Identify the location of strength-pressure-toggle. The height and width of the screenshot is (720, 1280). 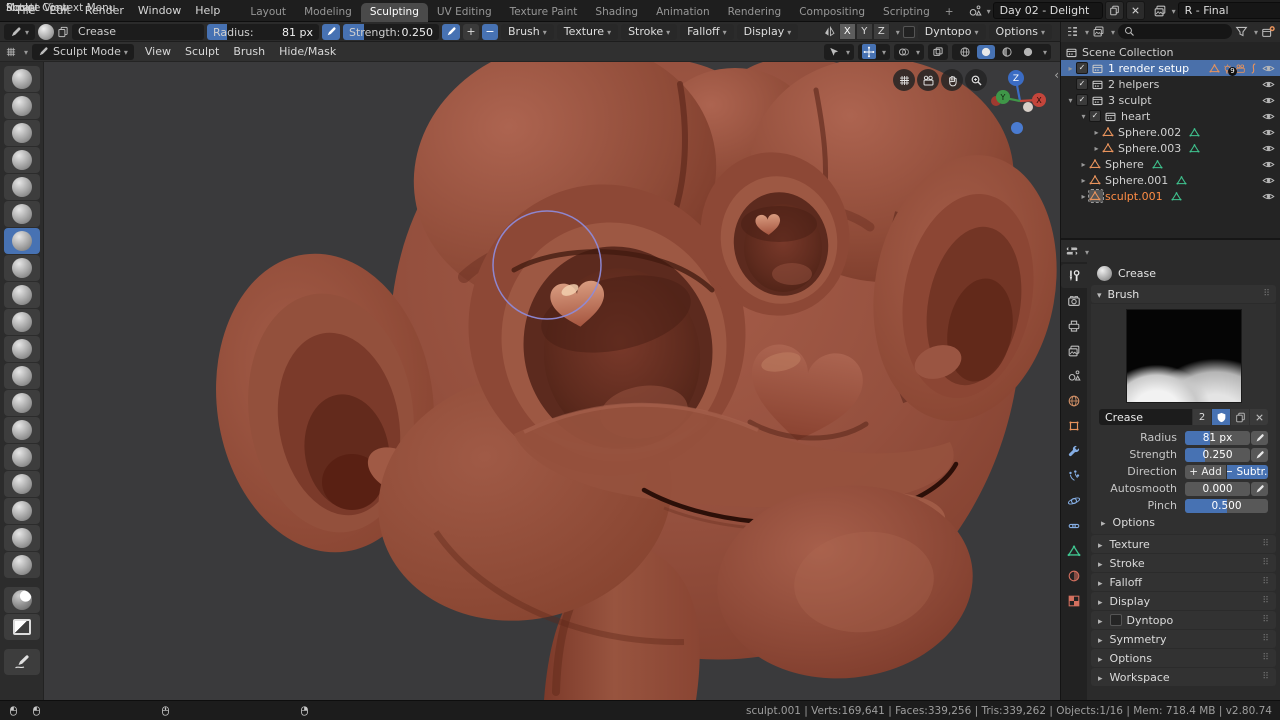
(451, 31).